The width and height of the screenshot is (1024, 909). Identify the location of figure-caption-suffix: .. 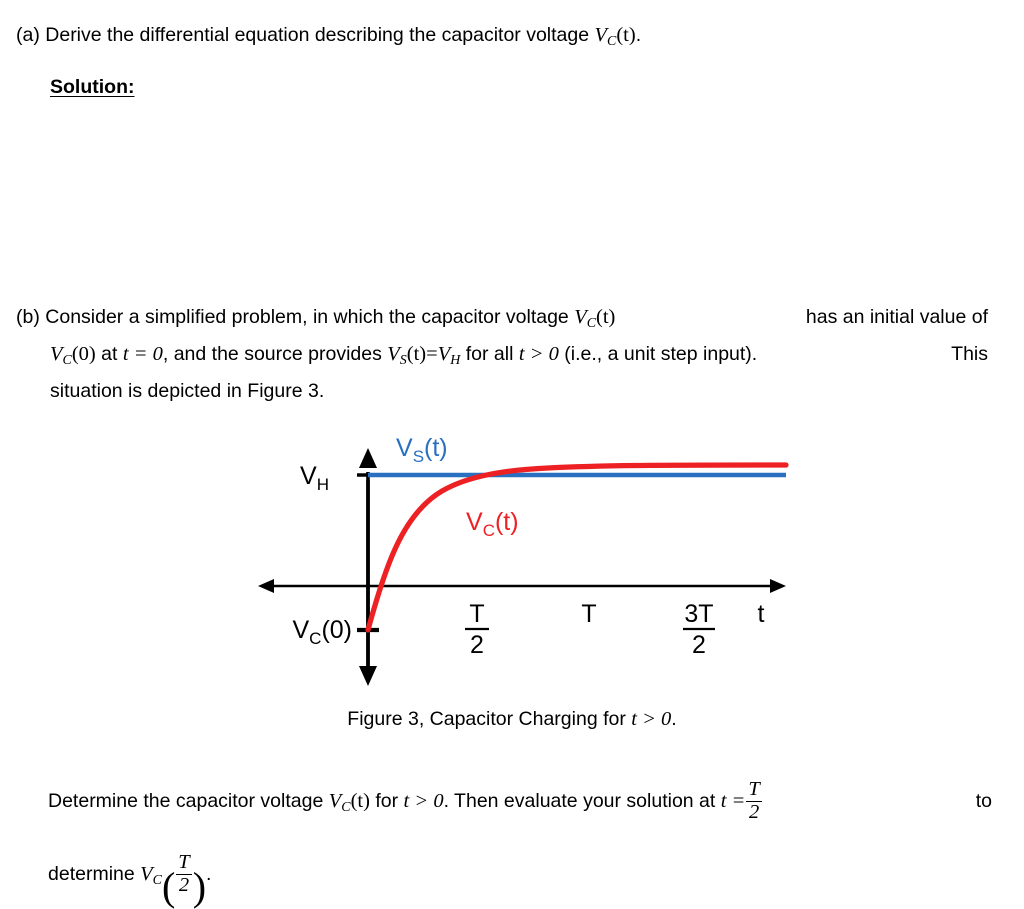
(674, 719).